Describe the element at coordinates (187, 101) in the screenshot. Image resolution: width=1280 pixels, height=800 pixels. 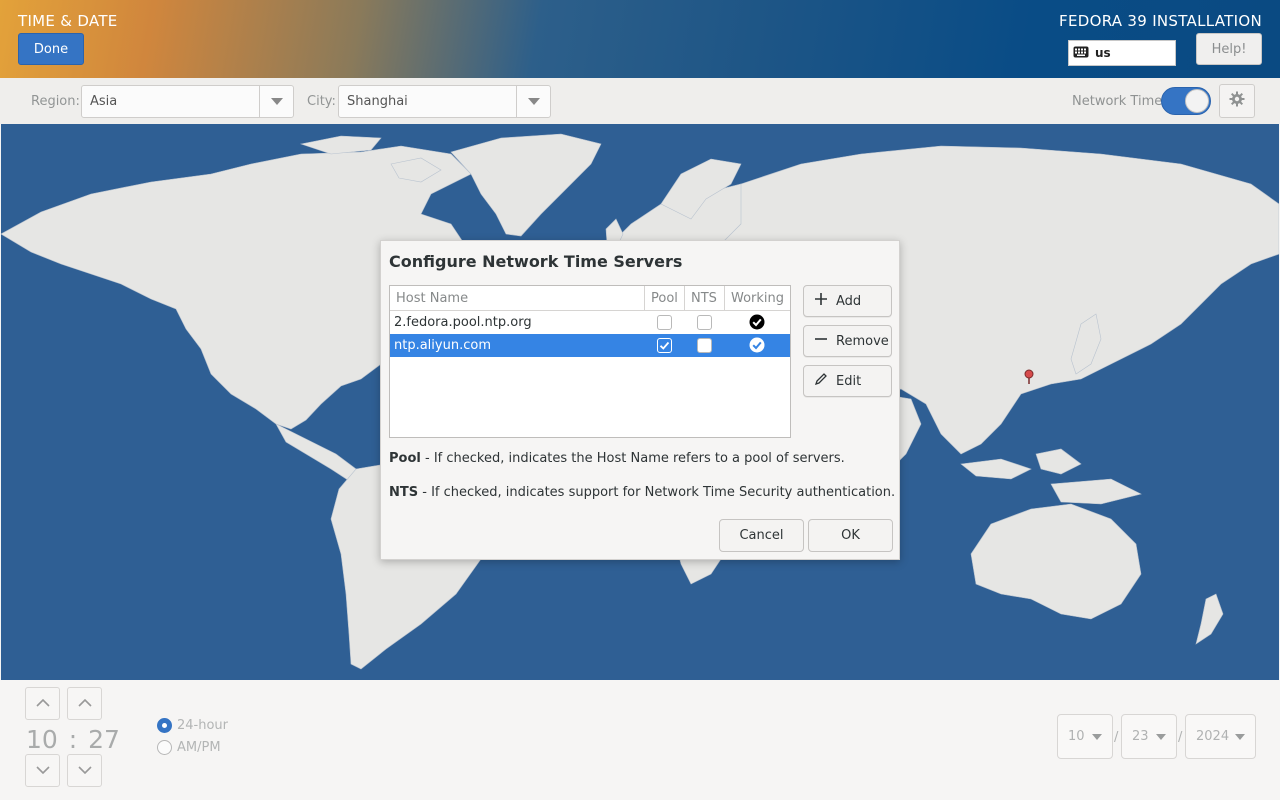
I see `region-combo: Asia` at that location.